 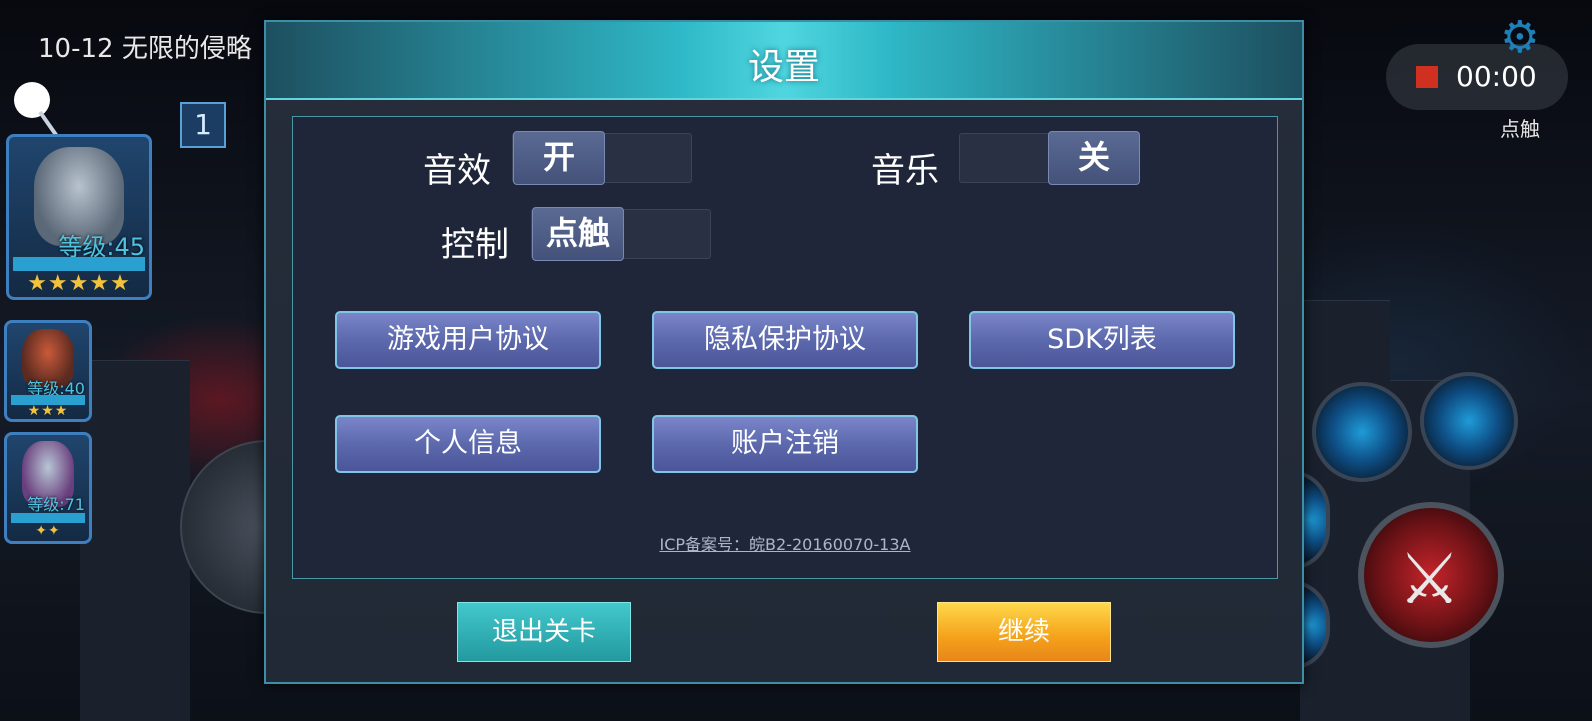 I want to click on sound-effect-label: 音效, so click(x=457, y=171).